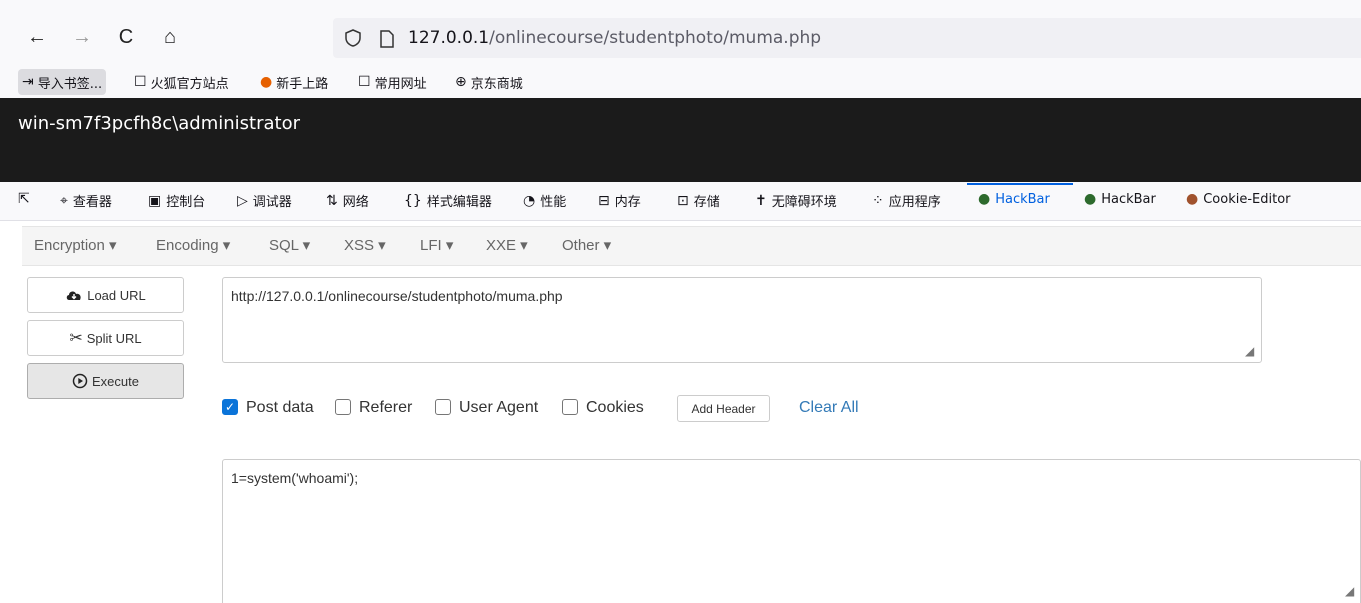 The image size is (1361, 603). I want to click on import-icon: ⇥, so click(28, 82).